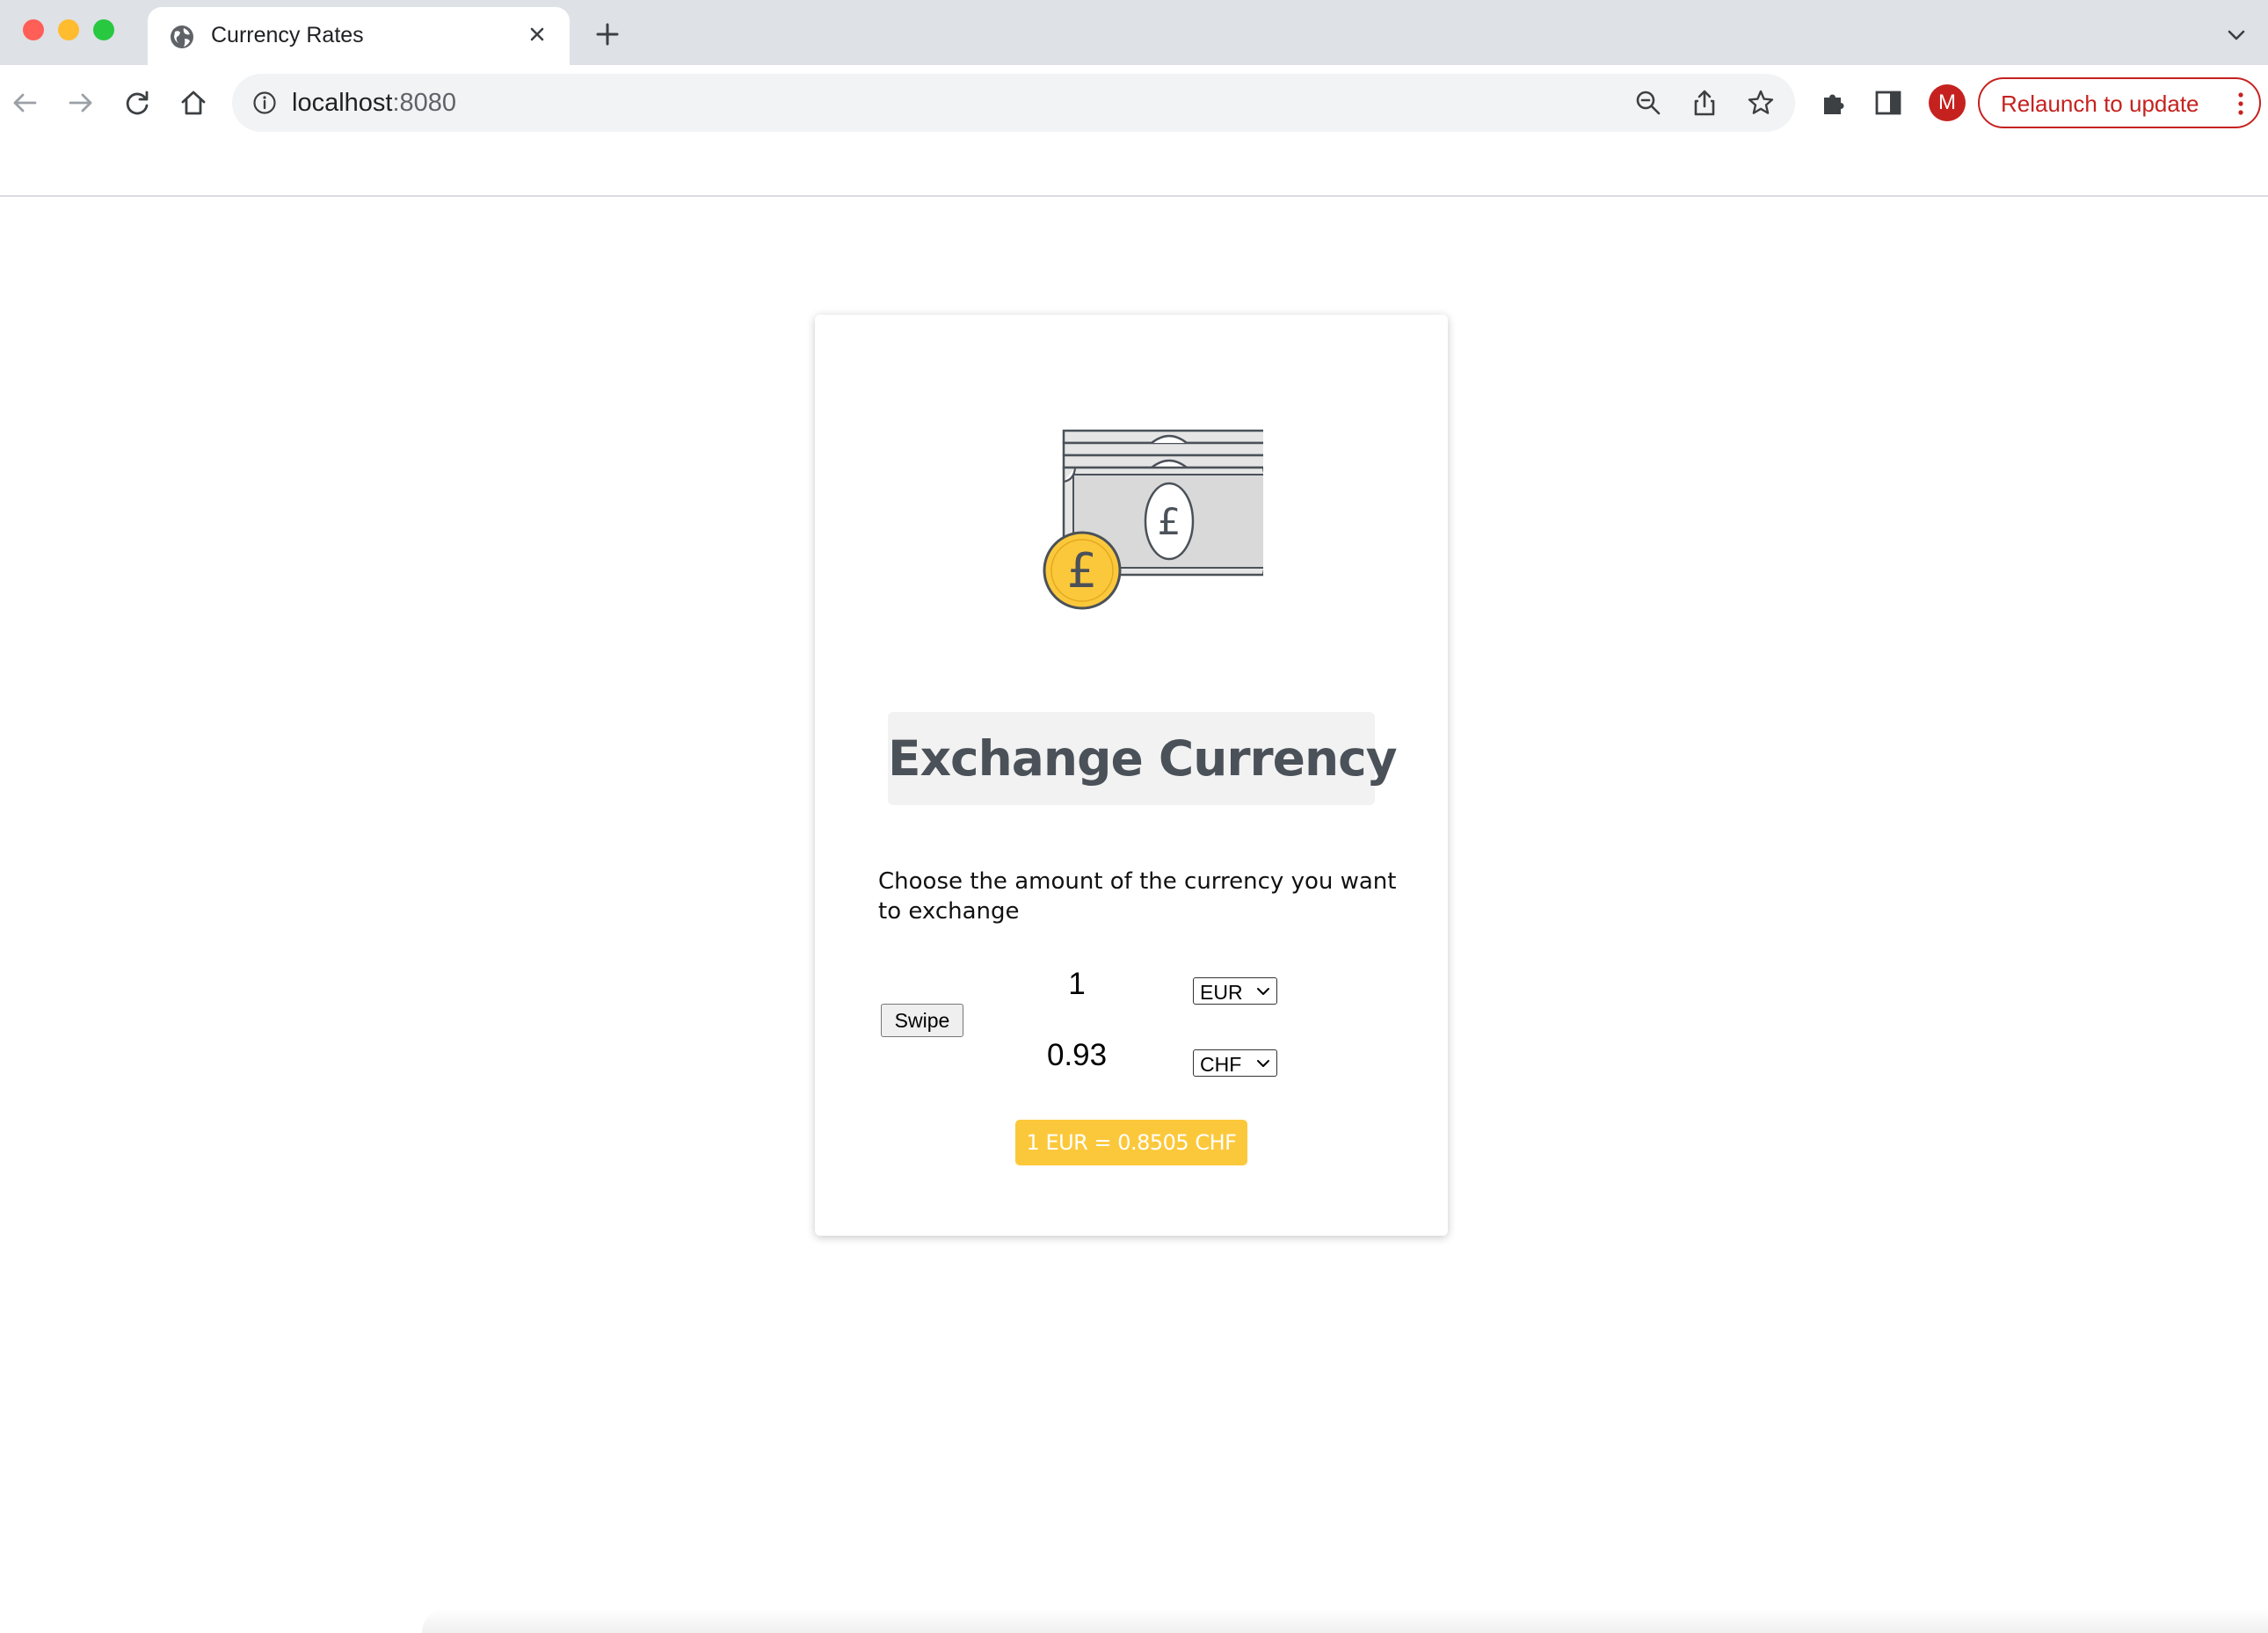 Image resolution: width=2268 pixels, height=1633 pixels. I want to click on share-icon, so click(1705, 103).